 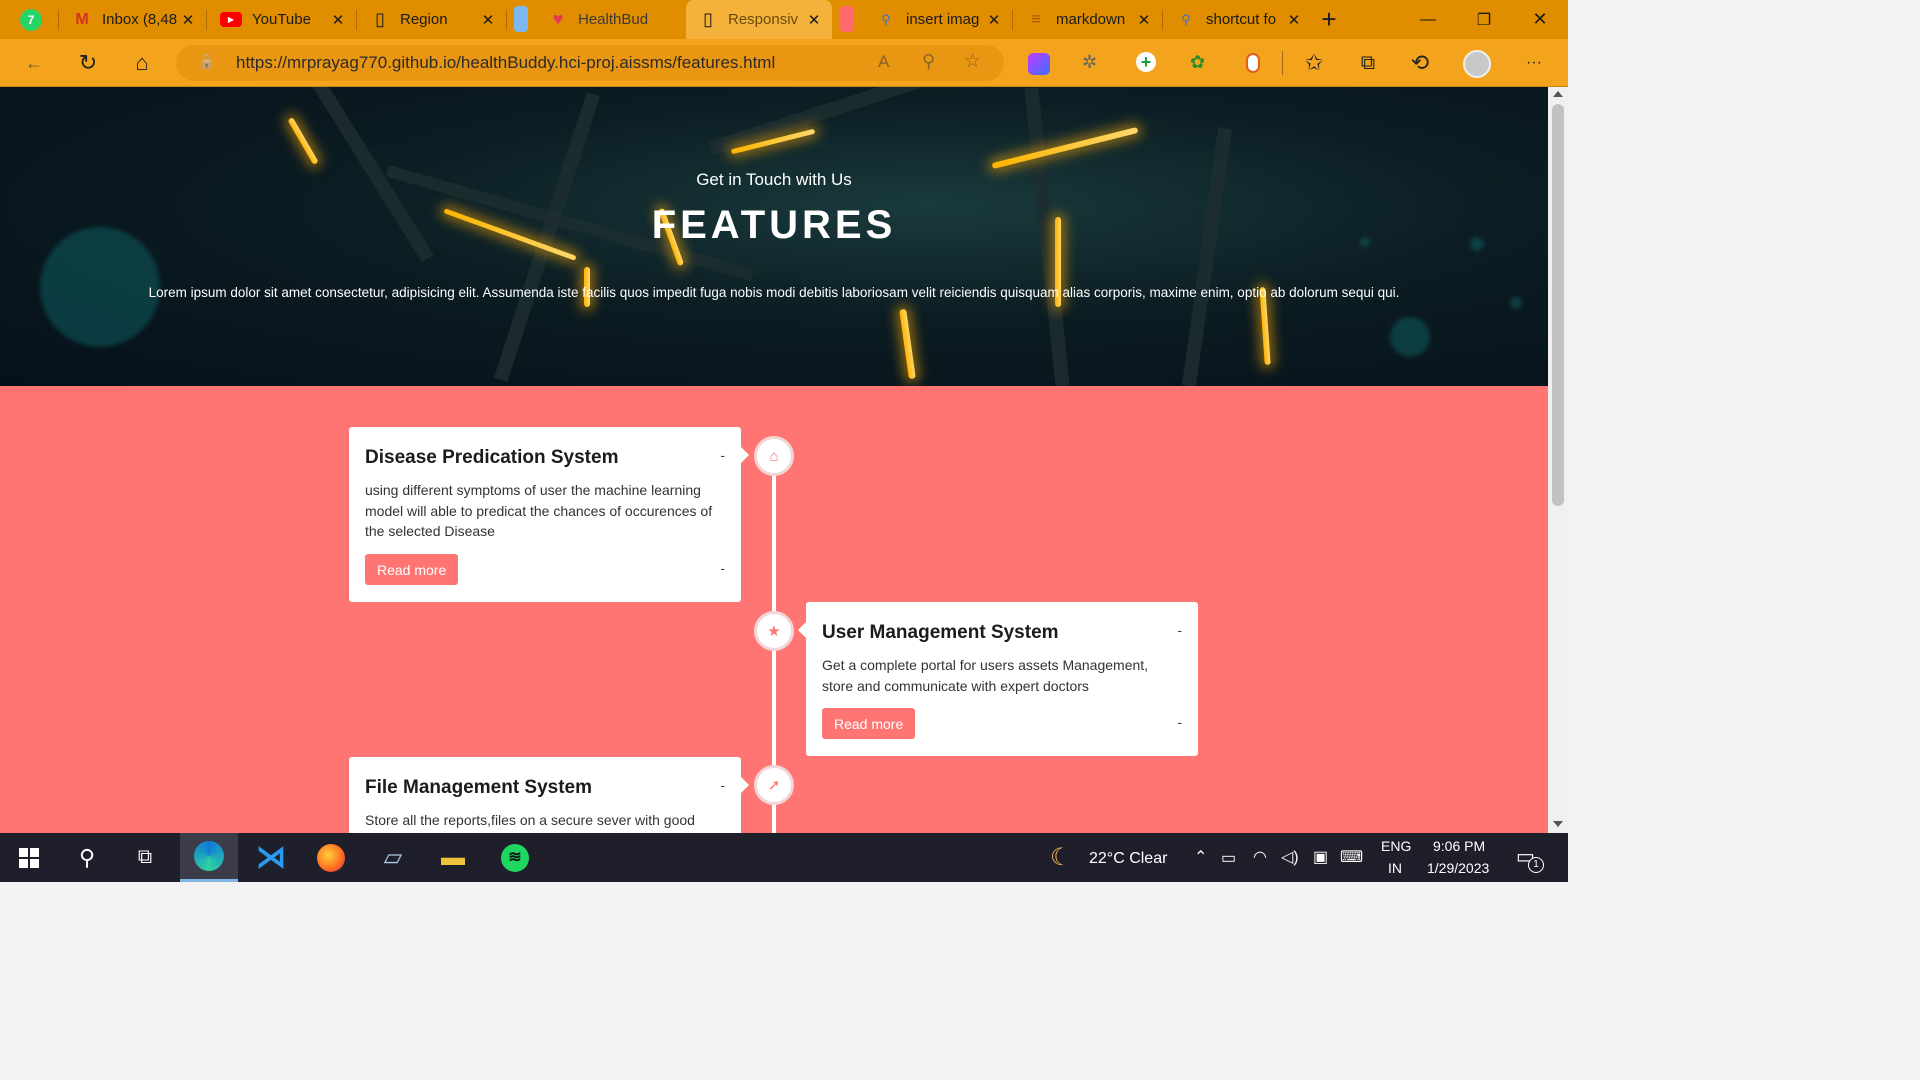 What do you see at coordinates (1558, 305) in the screenshot?
I see `scrollbar-thumb` at bounding box center [1558, 305].